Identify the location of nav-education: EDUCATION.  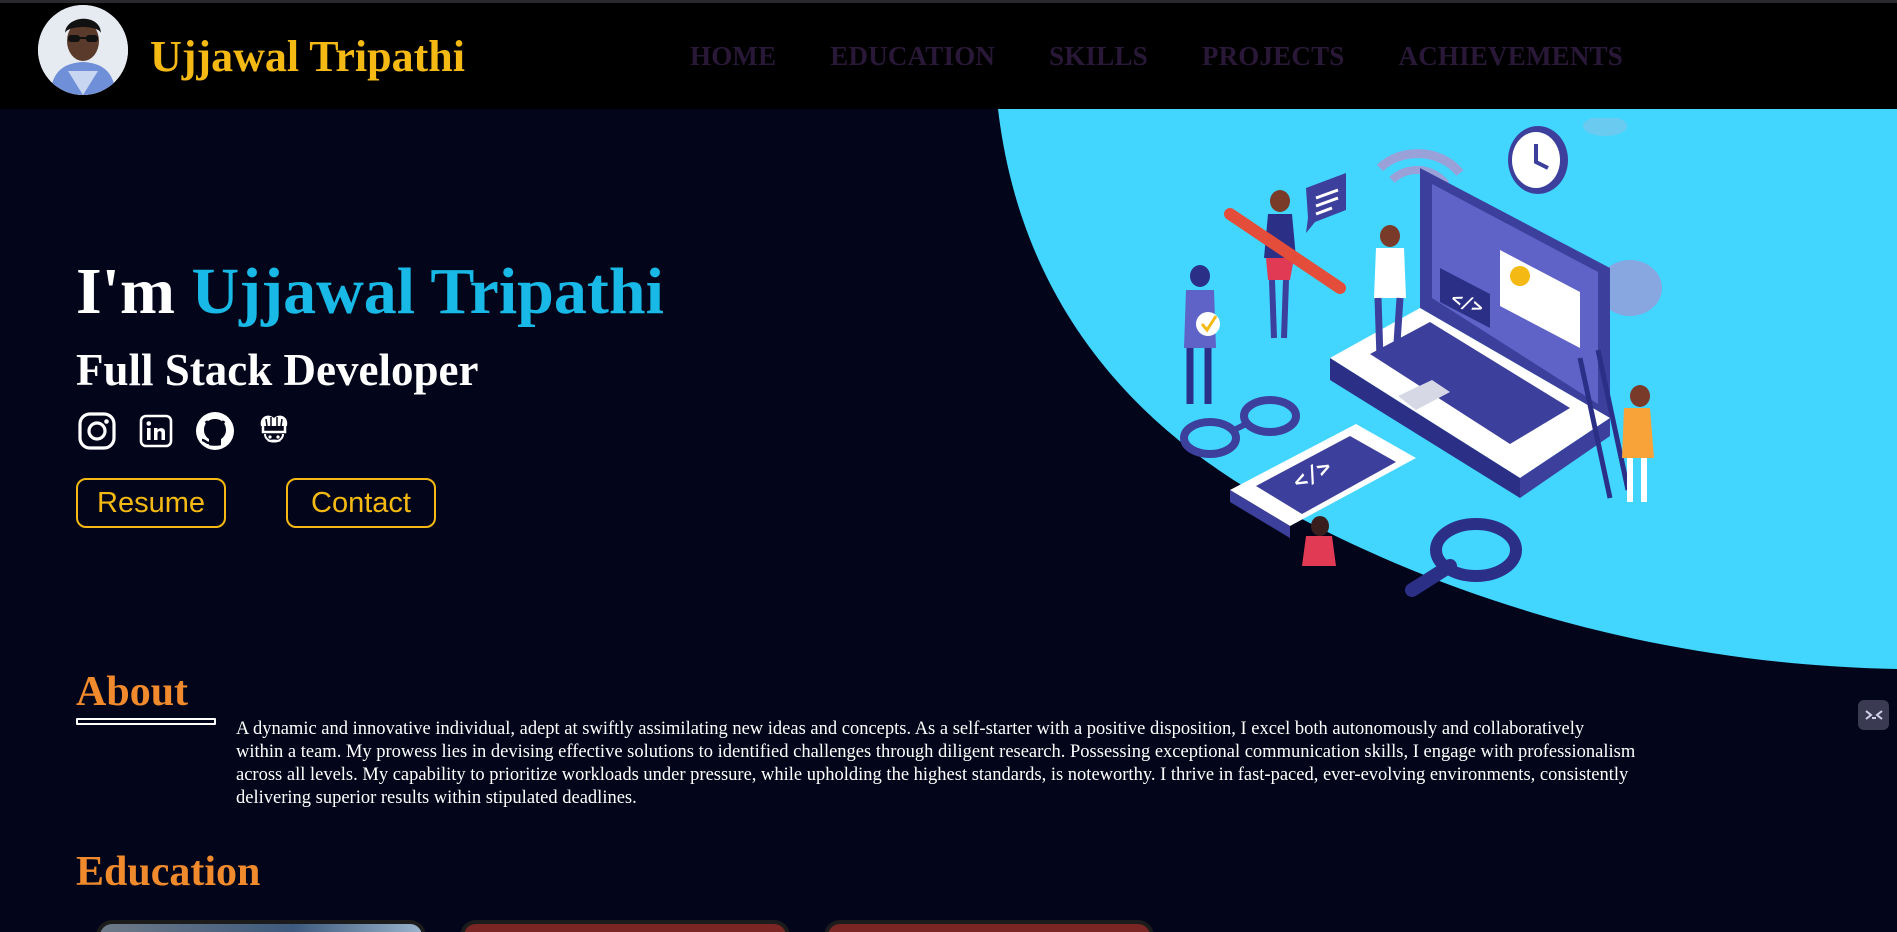
(912, 56).